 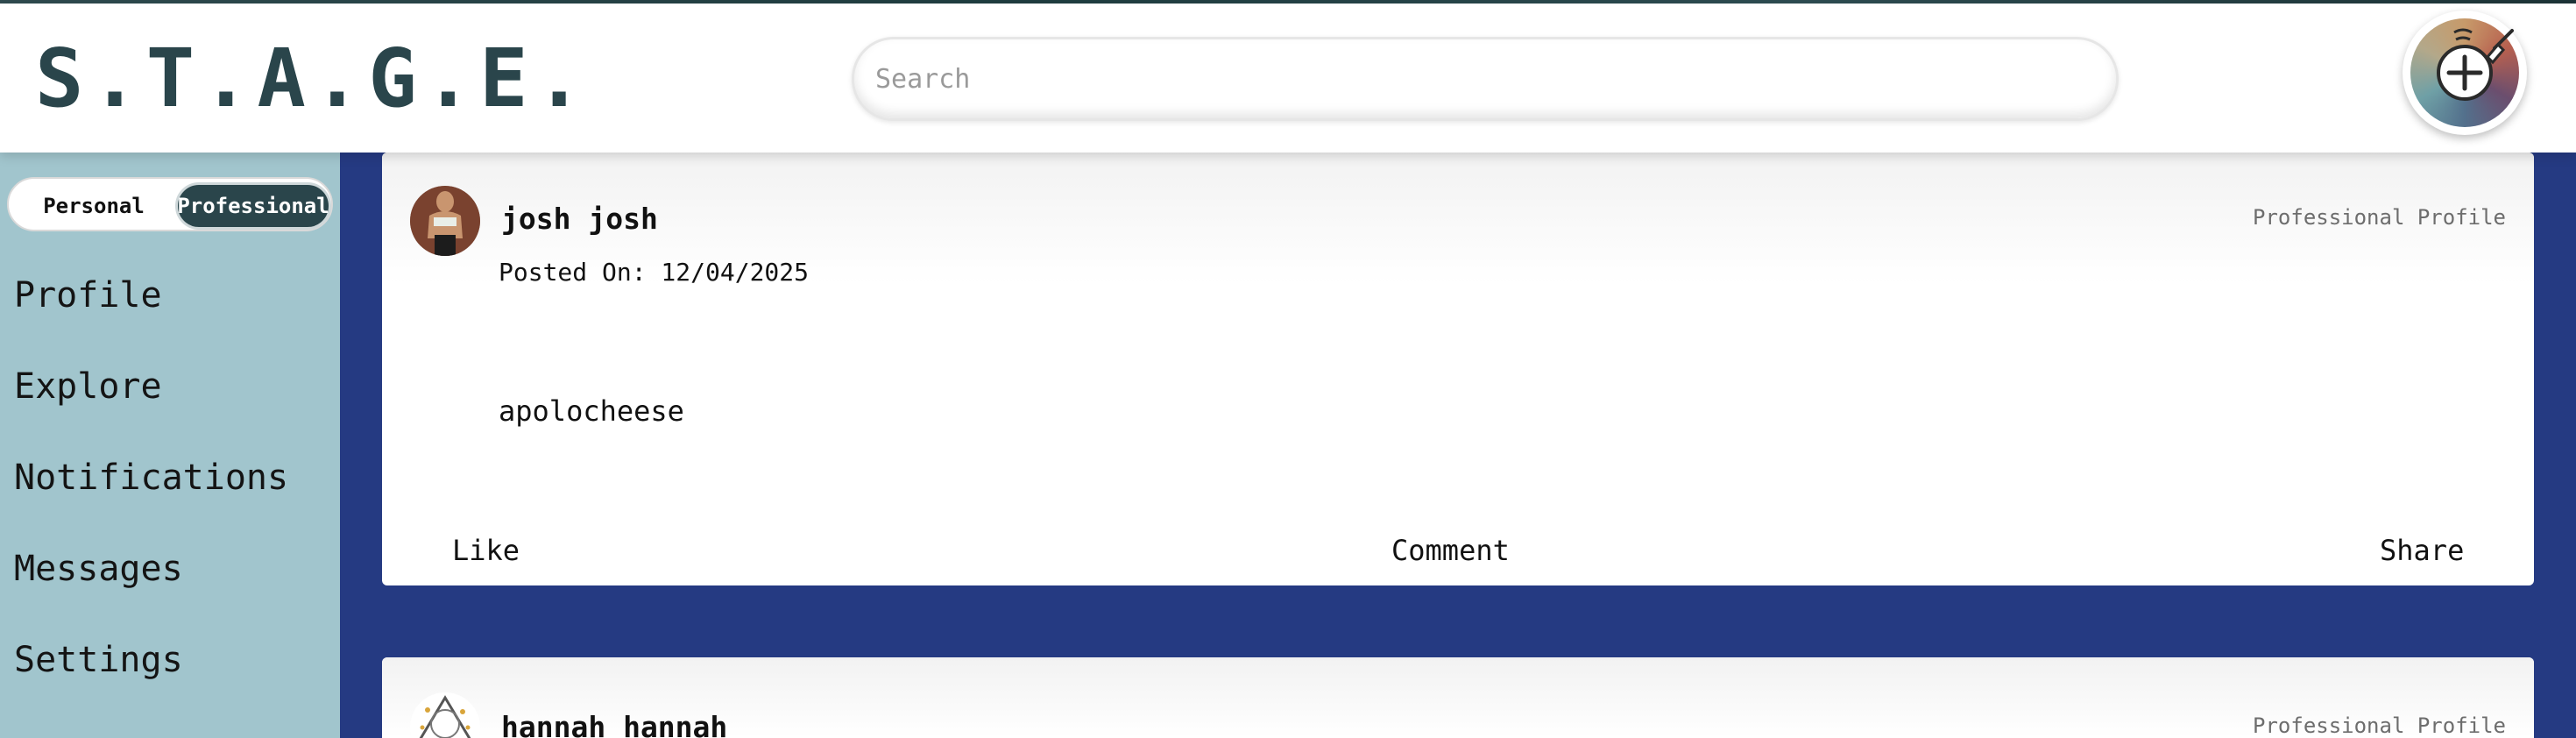 I want to click on search-input, so click(x=1485, y=79).